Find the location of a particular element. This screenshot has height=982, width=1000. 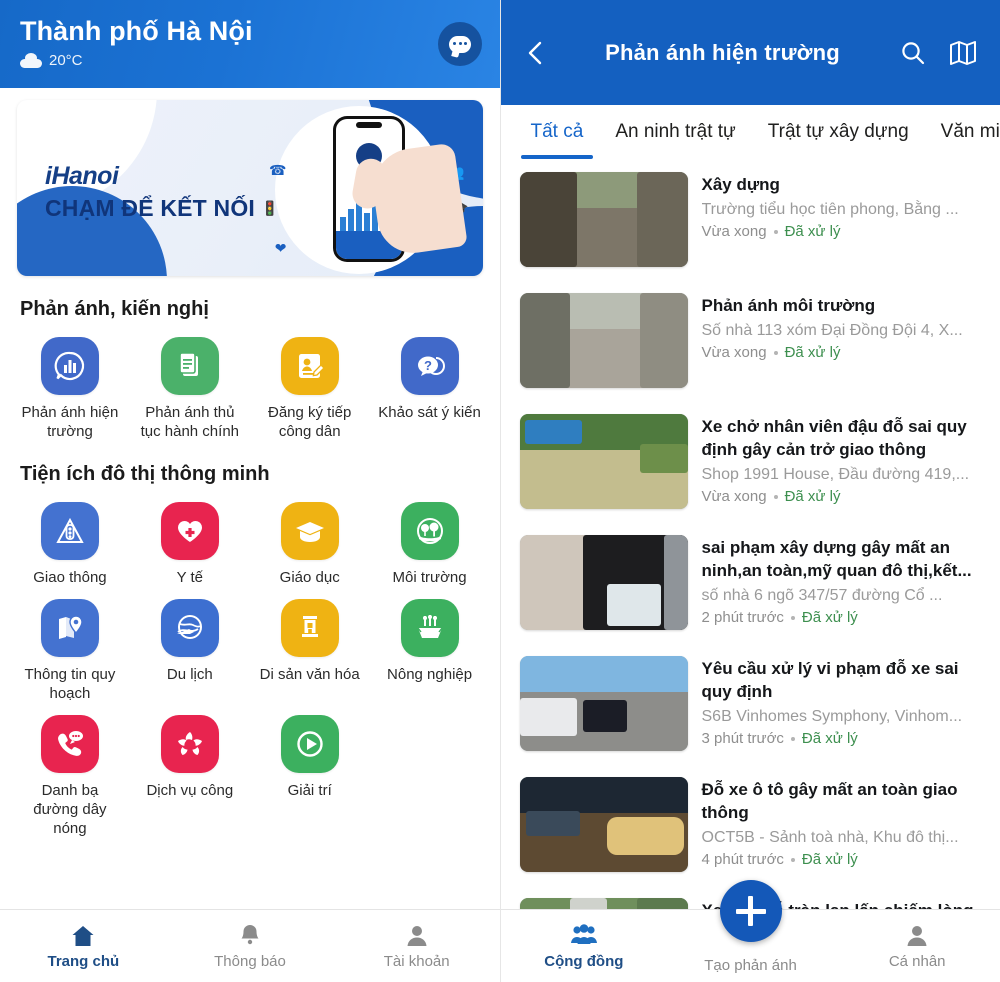

heritage-gate-icon is located at coordinates (309, 628).